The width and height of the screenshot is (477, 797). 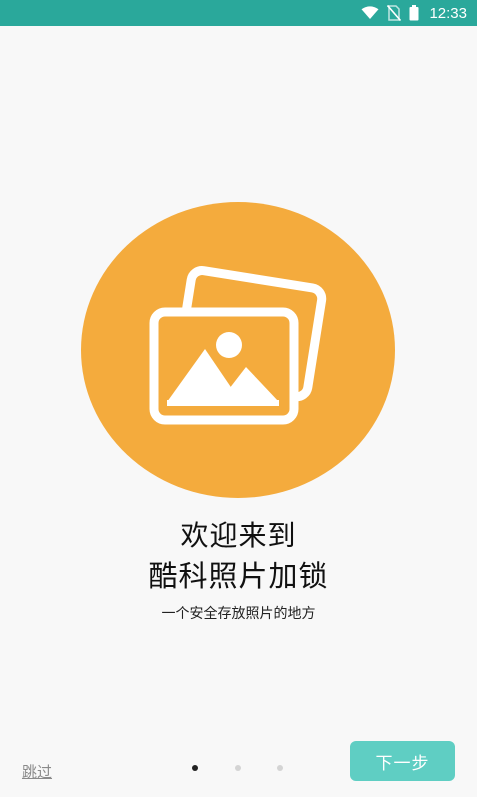 What do you see at coordinates (238, 576) in the screenshot?
I see `app-name-title: 酷科照片加锁` at bounding box center [238, 576].